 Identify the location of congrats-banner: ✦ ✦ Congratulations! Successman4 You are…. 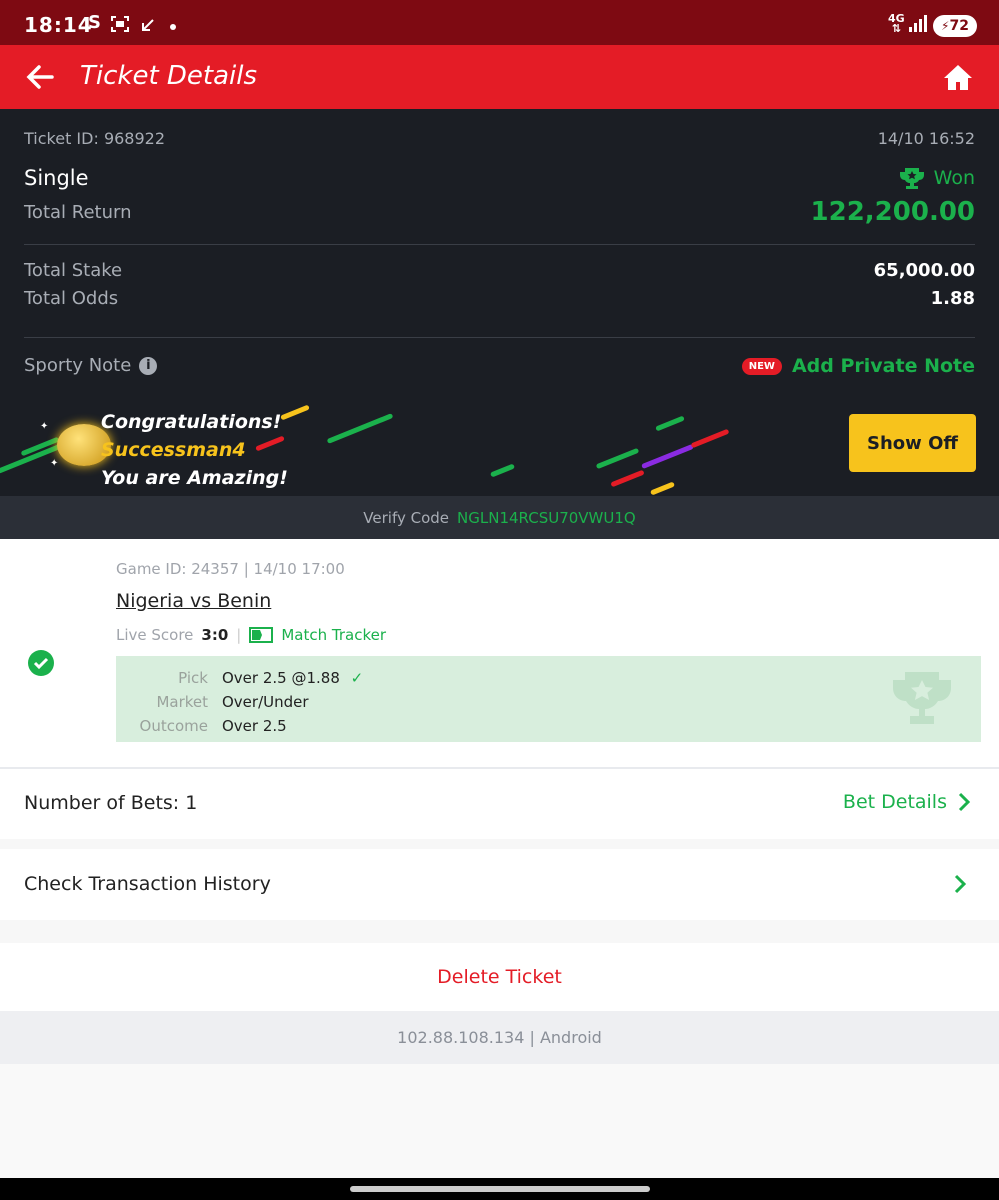
(499, 446).